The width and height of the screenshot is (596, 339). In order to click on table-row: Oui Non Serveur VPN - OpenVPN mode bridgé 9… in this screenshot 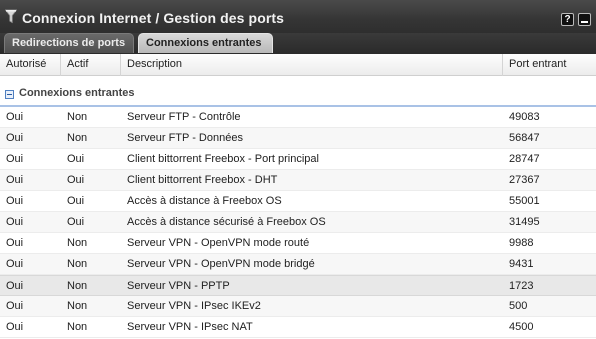, I will do `click(298, 264)`.